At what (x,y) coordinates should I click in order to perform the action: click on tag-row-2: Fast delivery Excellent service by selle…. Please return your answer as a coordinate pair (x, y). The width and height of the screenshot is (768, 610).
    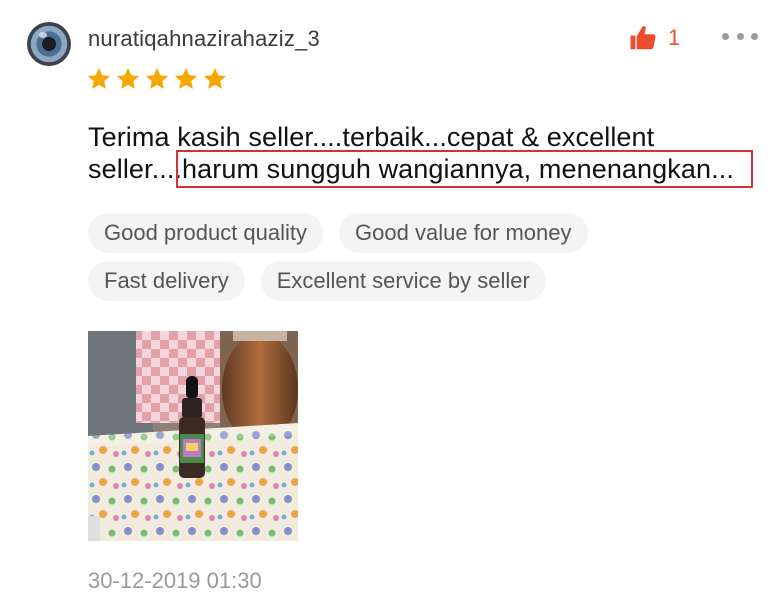
    Looking at the image, I should click on (368, 281).